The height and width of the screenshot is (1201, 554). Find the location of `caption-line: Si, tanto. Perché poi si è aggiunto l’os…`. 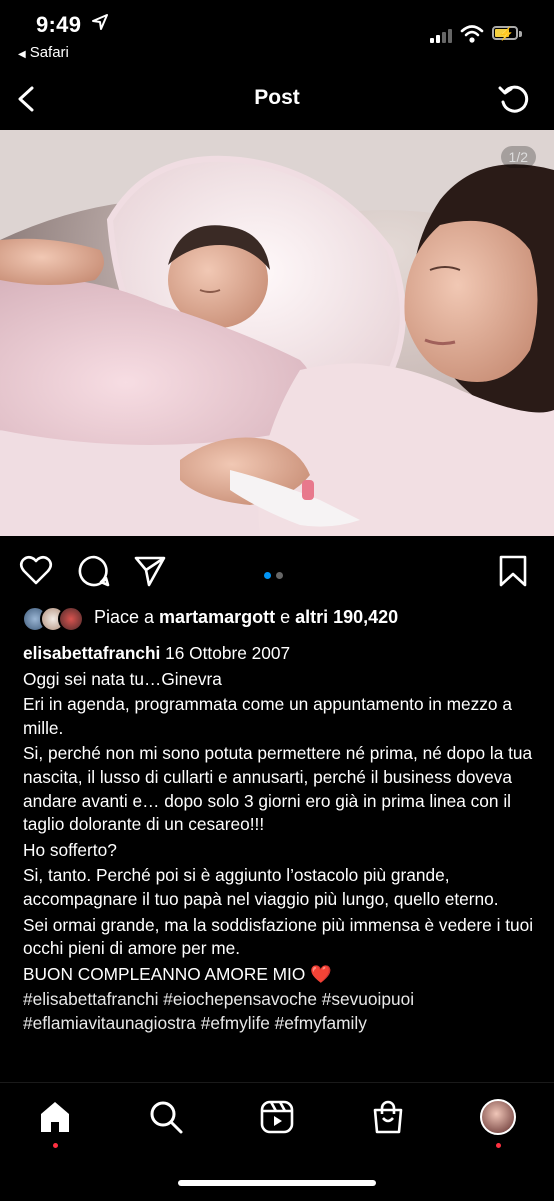

caption-line: Si, tanto. Perché poi si è aggiunto l’os… is located at coordinates (261, 887).